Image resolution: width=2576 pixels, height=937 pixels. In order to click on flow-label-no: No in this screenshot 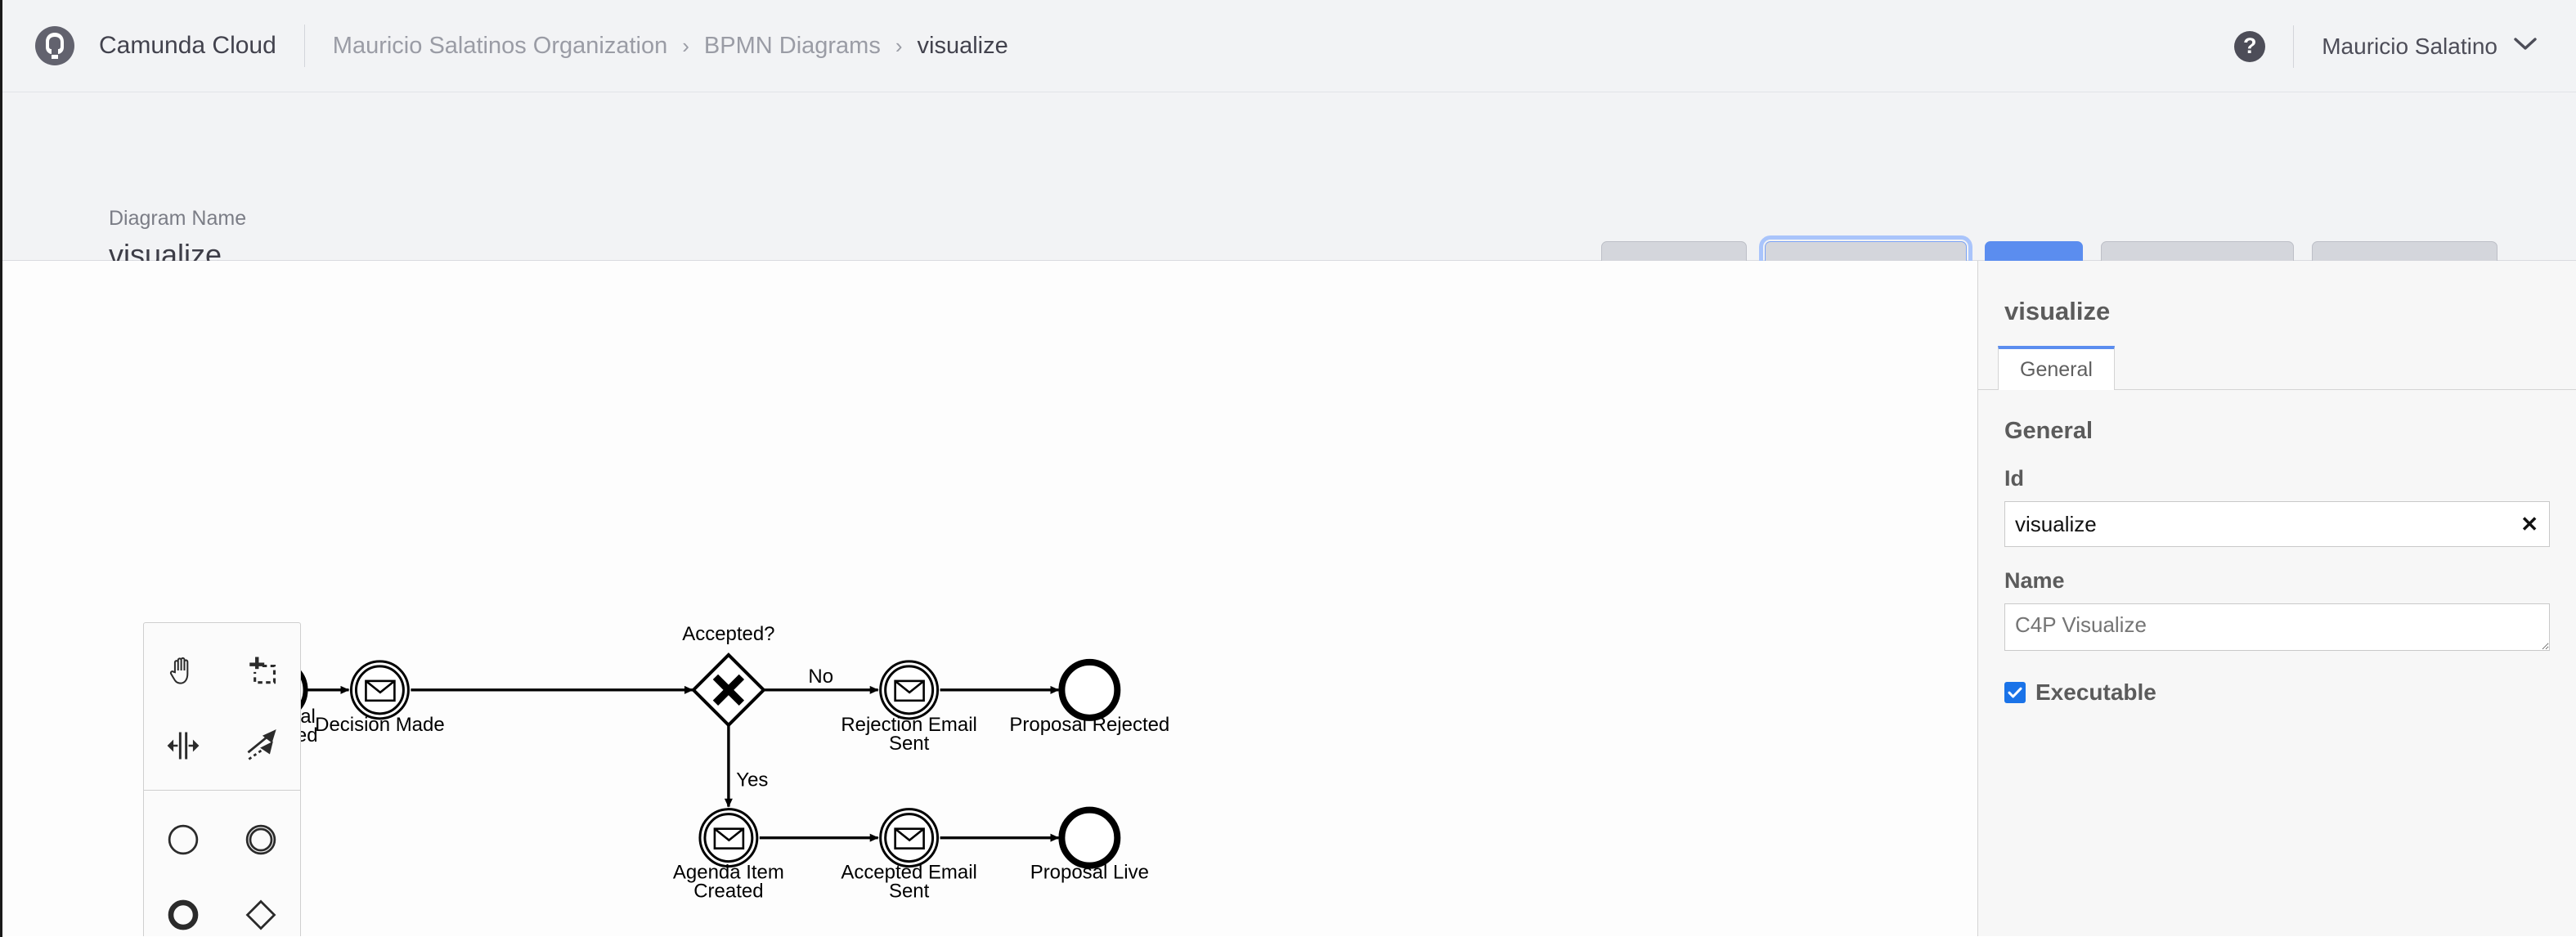, I will do `click(821, 677)`.